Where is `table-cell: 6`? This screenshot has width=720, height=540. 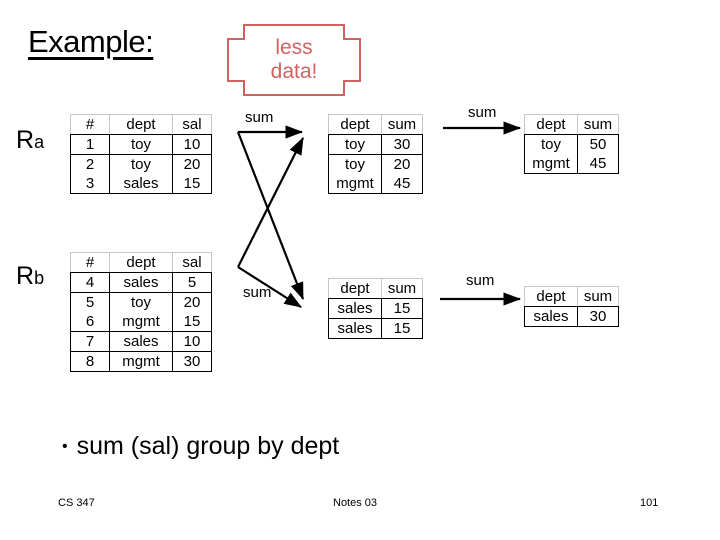 table-cell: 6 is located at coordinates (90, 322).